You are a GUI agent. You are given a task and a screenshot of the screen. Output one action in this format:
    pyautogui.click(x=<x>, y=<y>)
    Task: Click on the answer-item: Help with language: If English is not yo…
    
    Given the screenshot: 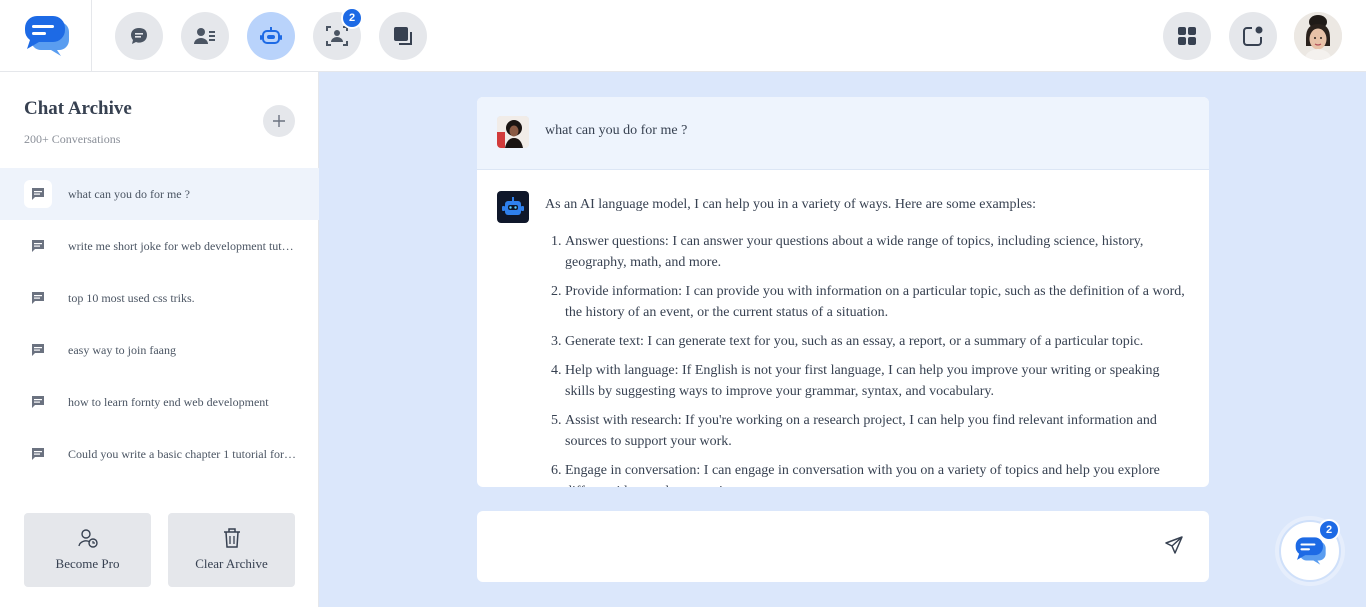 What is the action you would take?
    pyautogui.click(x=877, y=381)
    